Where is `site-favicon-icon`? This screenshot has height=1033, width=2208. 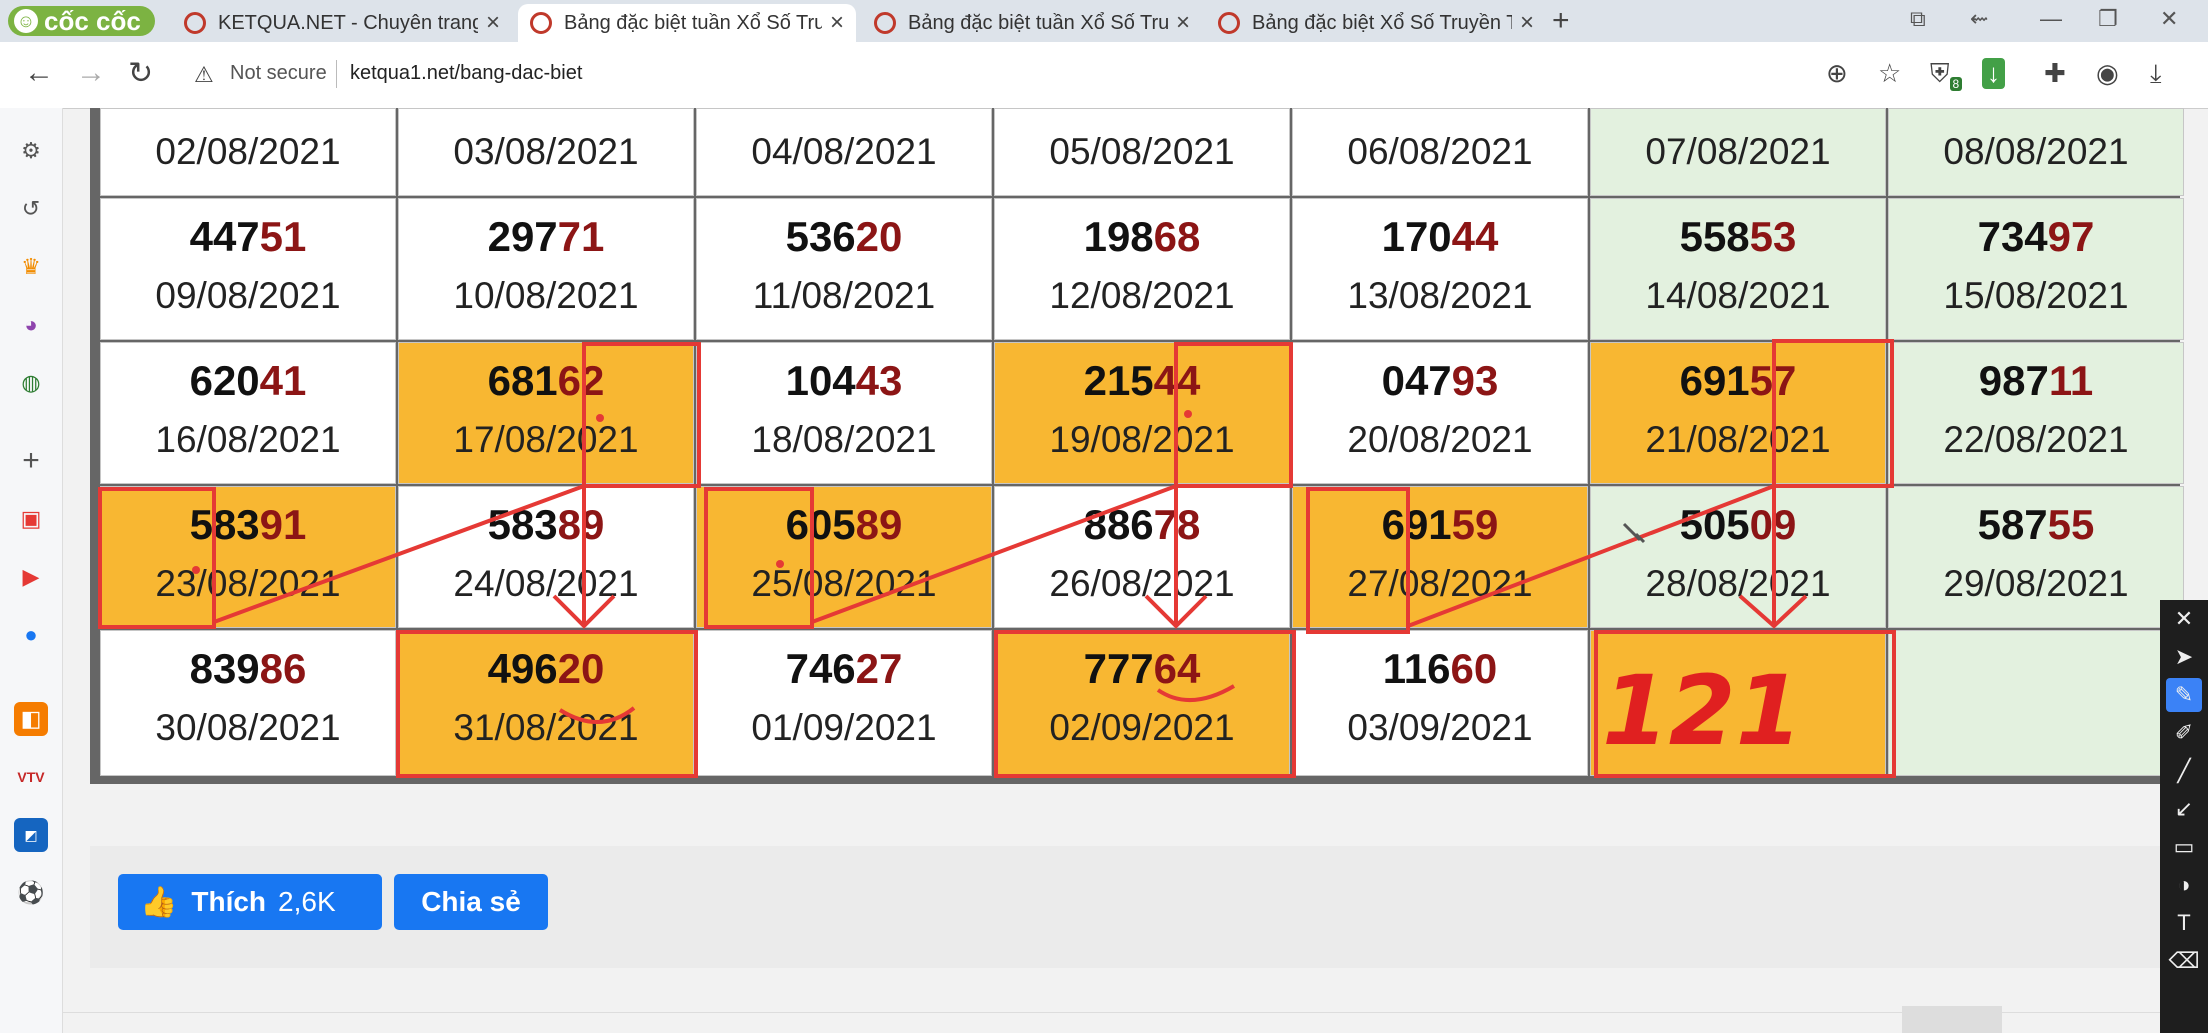 site-favicon-icon is located at coordinates (885, 23).